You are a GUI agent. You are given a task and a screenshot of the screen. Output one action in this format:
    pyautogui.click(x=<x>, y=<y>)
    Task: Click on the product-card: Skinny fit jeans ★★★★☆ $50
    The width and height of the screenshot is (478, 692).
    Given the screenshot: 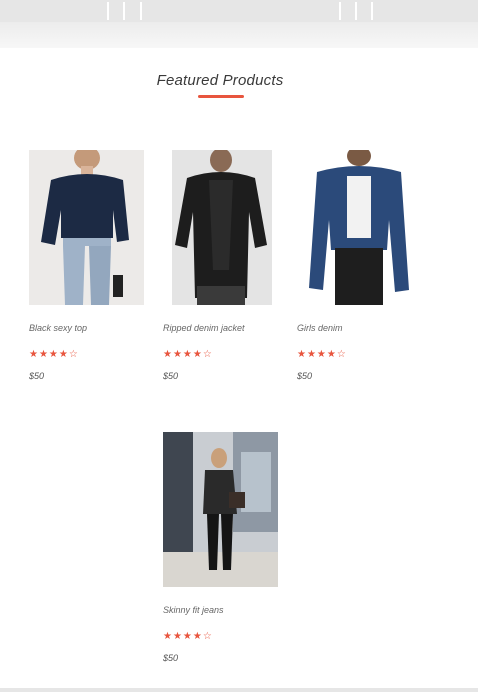 What is the action you would take?
    pyautogui.click(x=223, y=547)
    